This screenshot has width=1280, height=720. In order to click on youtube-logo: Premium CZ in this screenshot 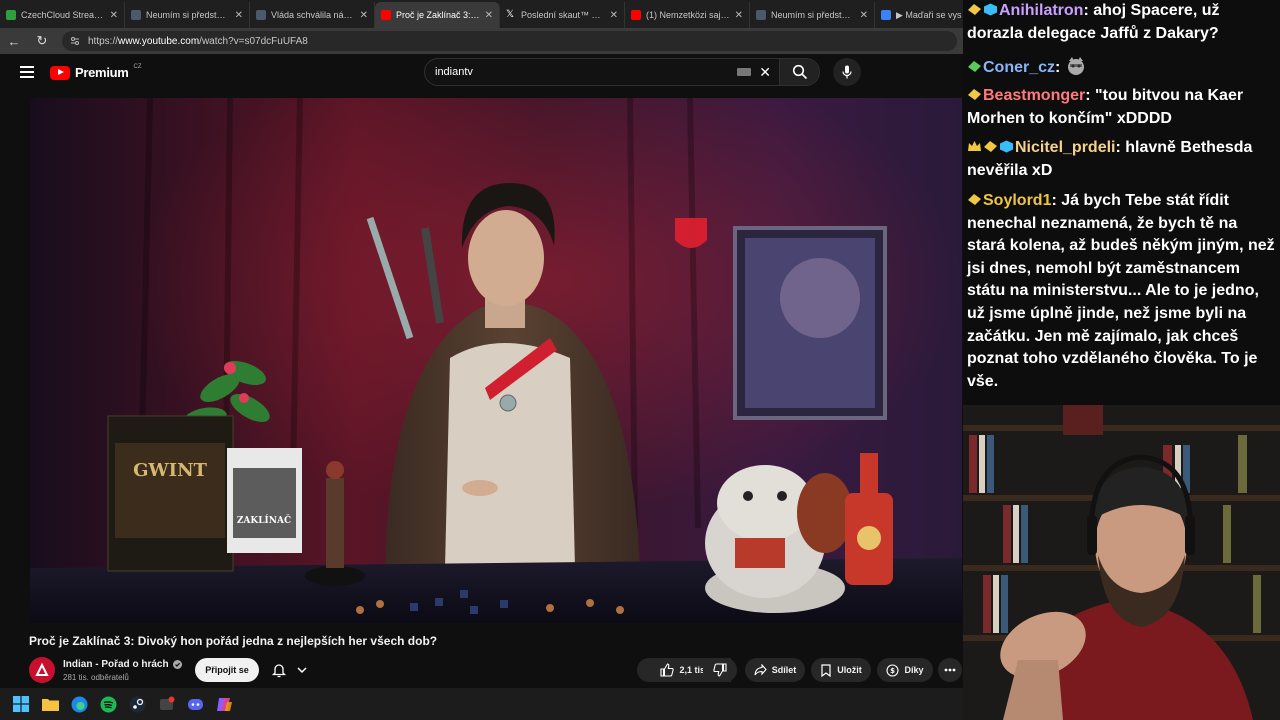, I will do `click(96, 71)`.